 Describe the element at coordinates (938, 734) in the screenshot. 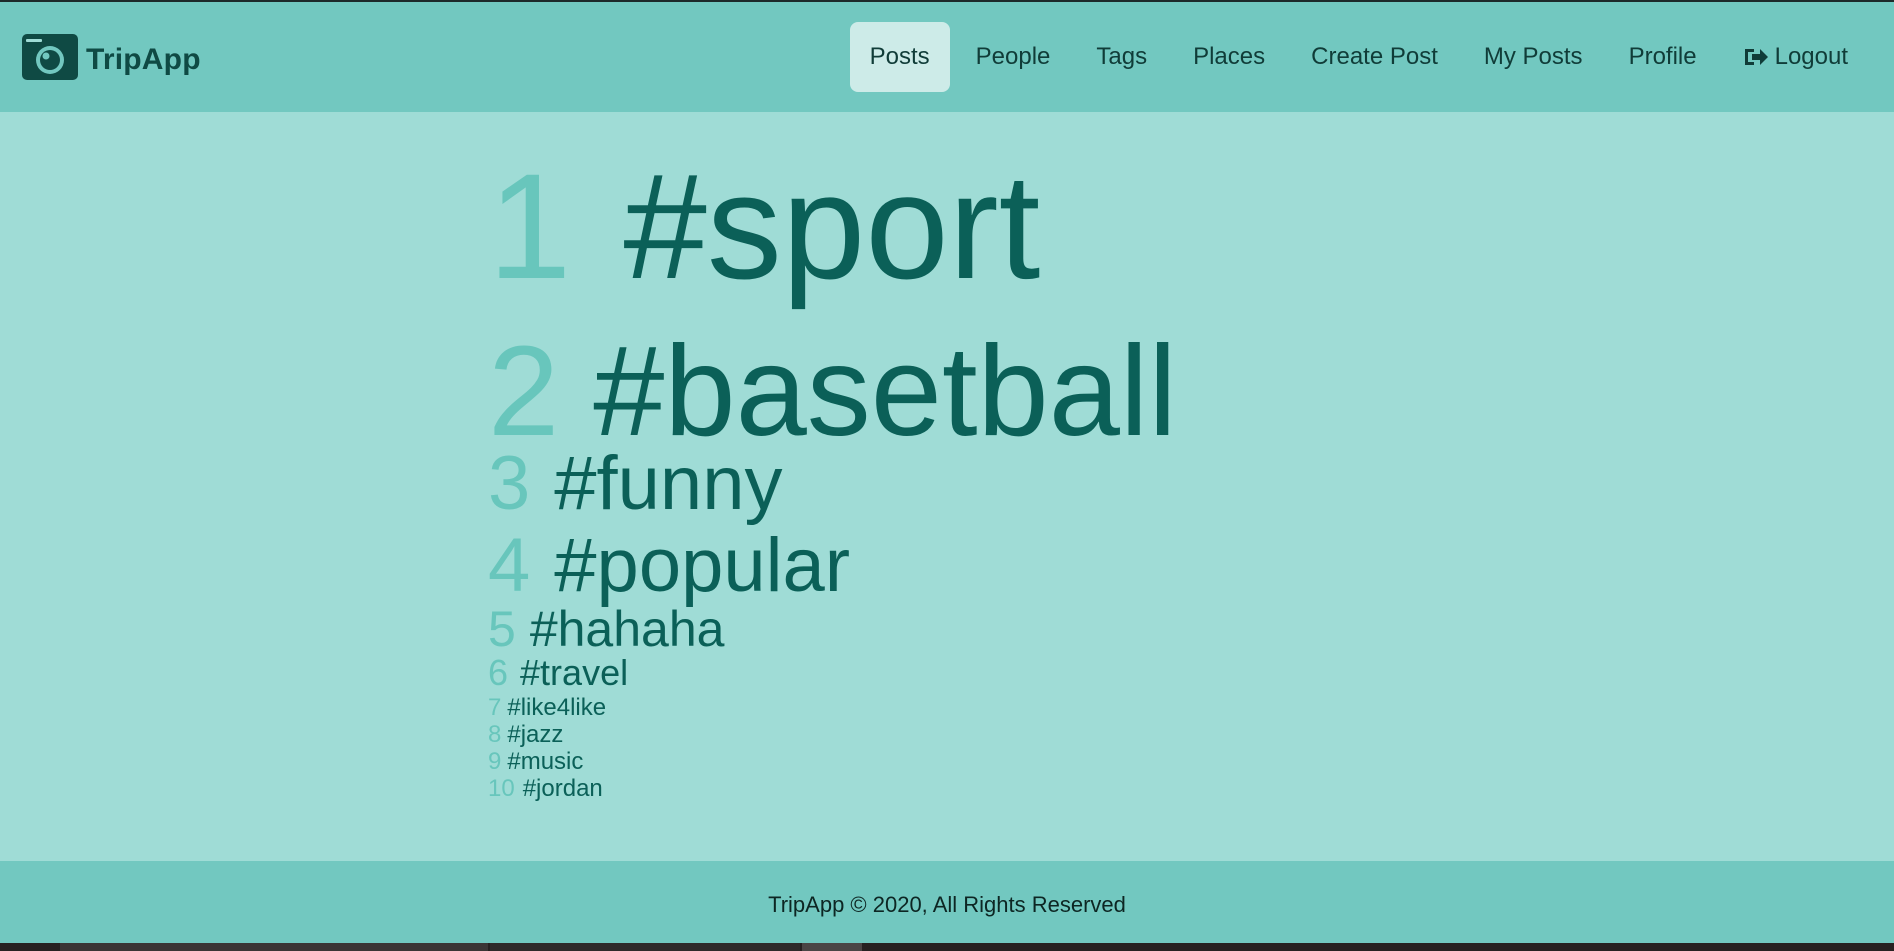

I see `tag-item: 8 #jazz` at that location.